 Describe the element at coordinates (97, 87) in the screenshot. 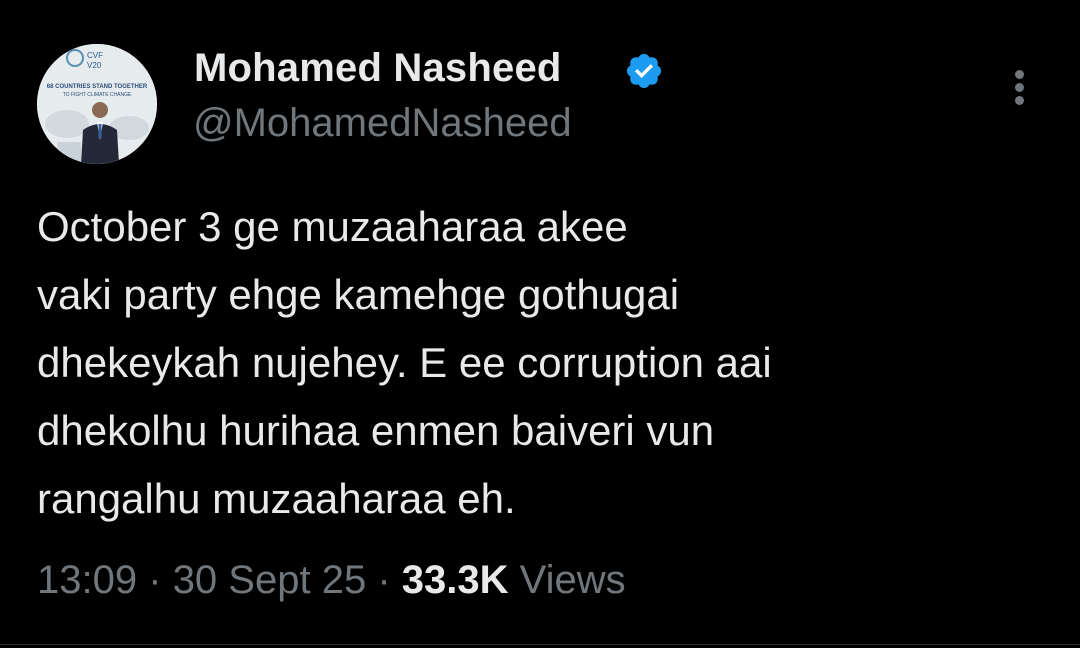

I see `avatar-banner-line-1: 68 COUNTRIES STAND TOGETHER` at that location.